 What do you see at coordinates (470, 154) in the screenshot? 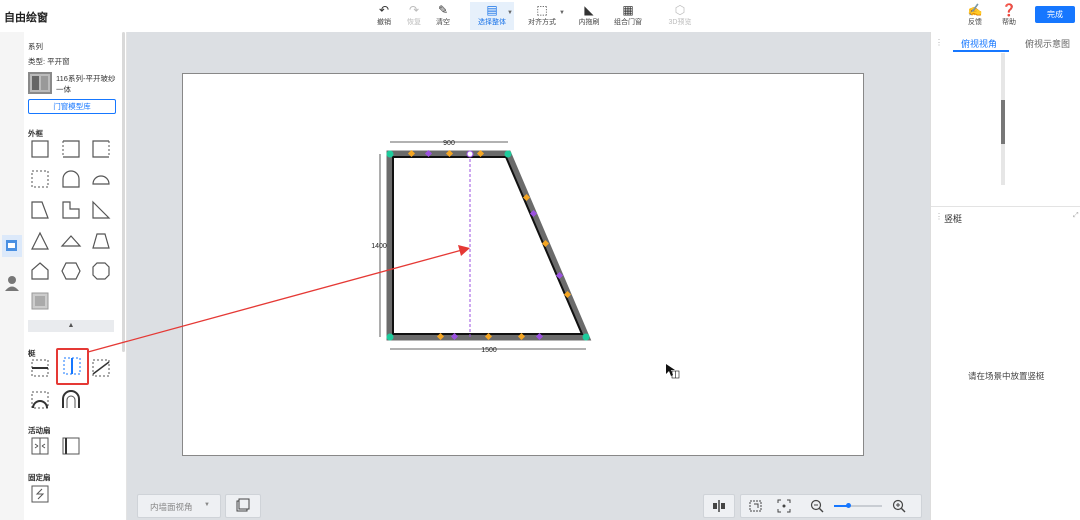
I see `mullion-anchor` at bounding box center [470, 154].